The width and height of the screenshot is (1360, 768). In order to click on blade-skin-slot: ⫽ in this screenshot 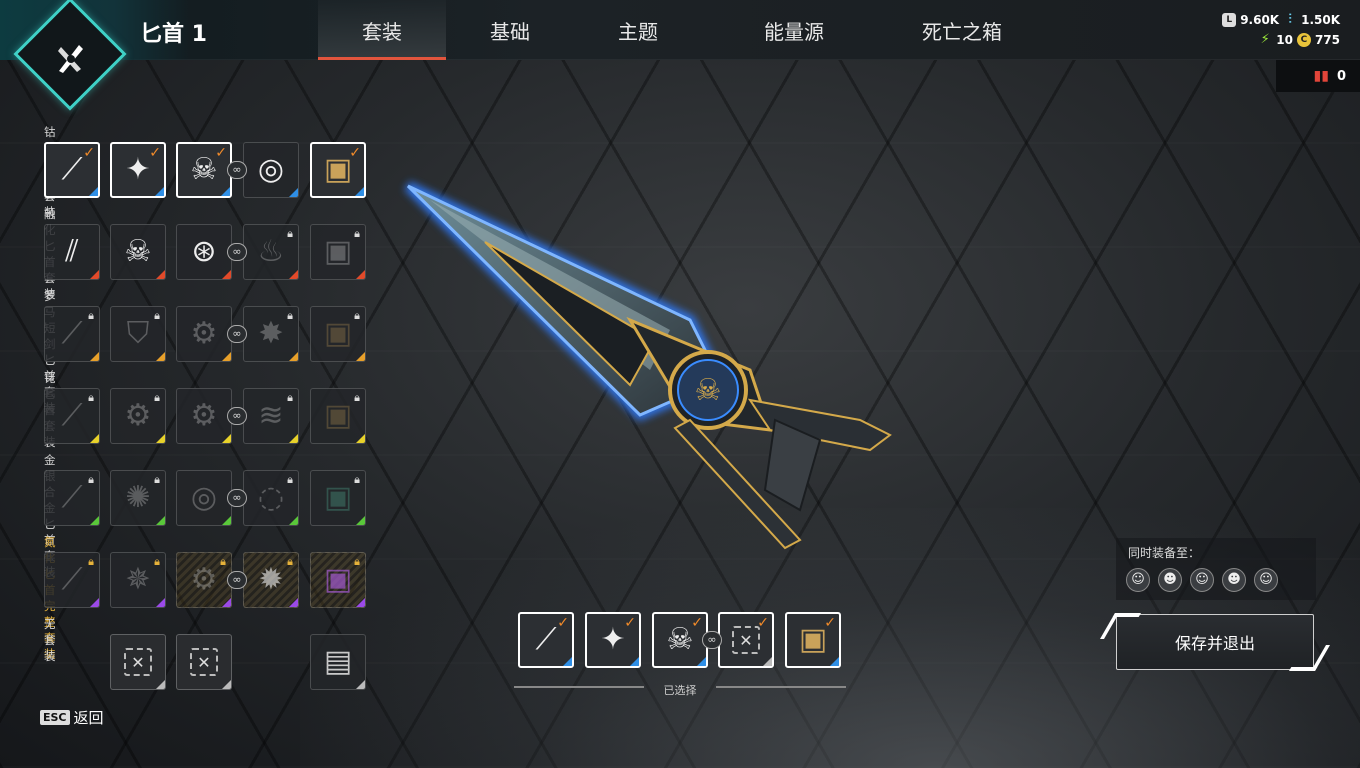, I will do `click(72, 252)`.